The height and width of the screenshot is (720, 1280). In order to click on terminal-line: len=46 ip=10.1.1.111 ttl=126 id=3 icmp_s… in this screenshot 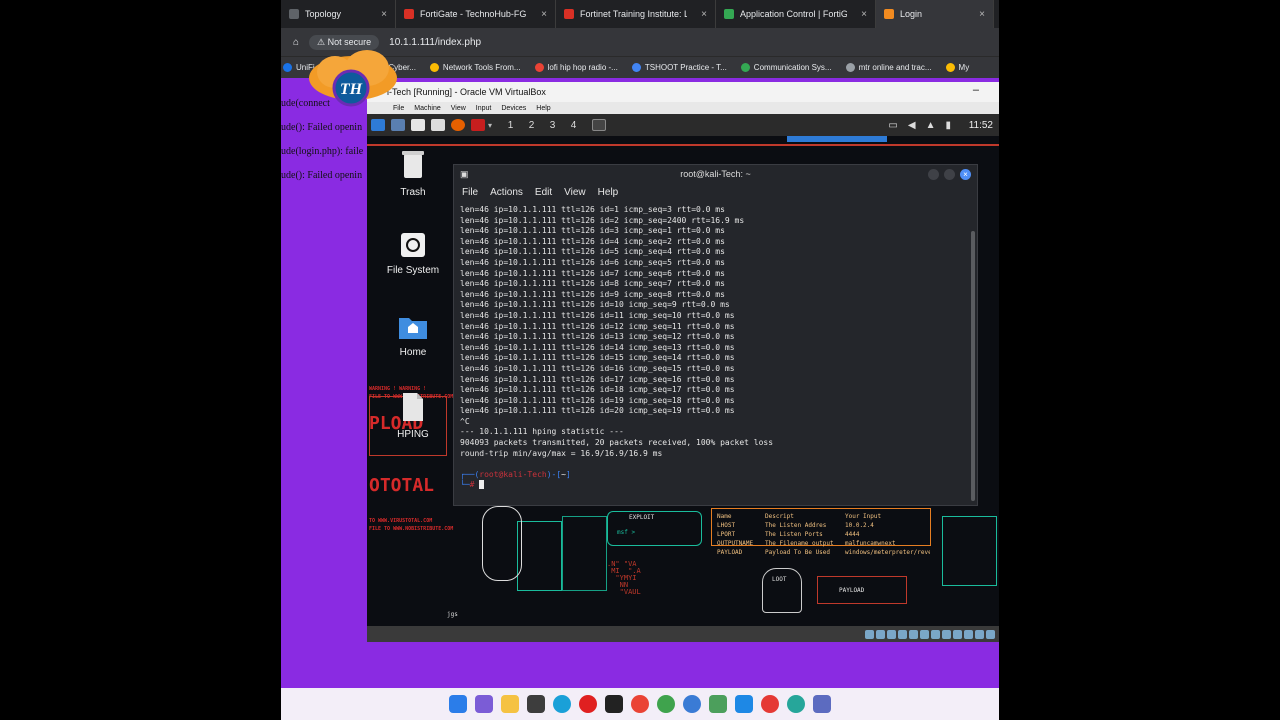, I will do `click(592, 231)`.